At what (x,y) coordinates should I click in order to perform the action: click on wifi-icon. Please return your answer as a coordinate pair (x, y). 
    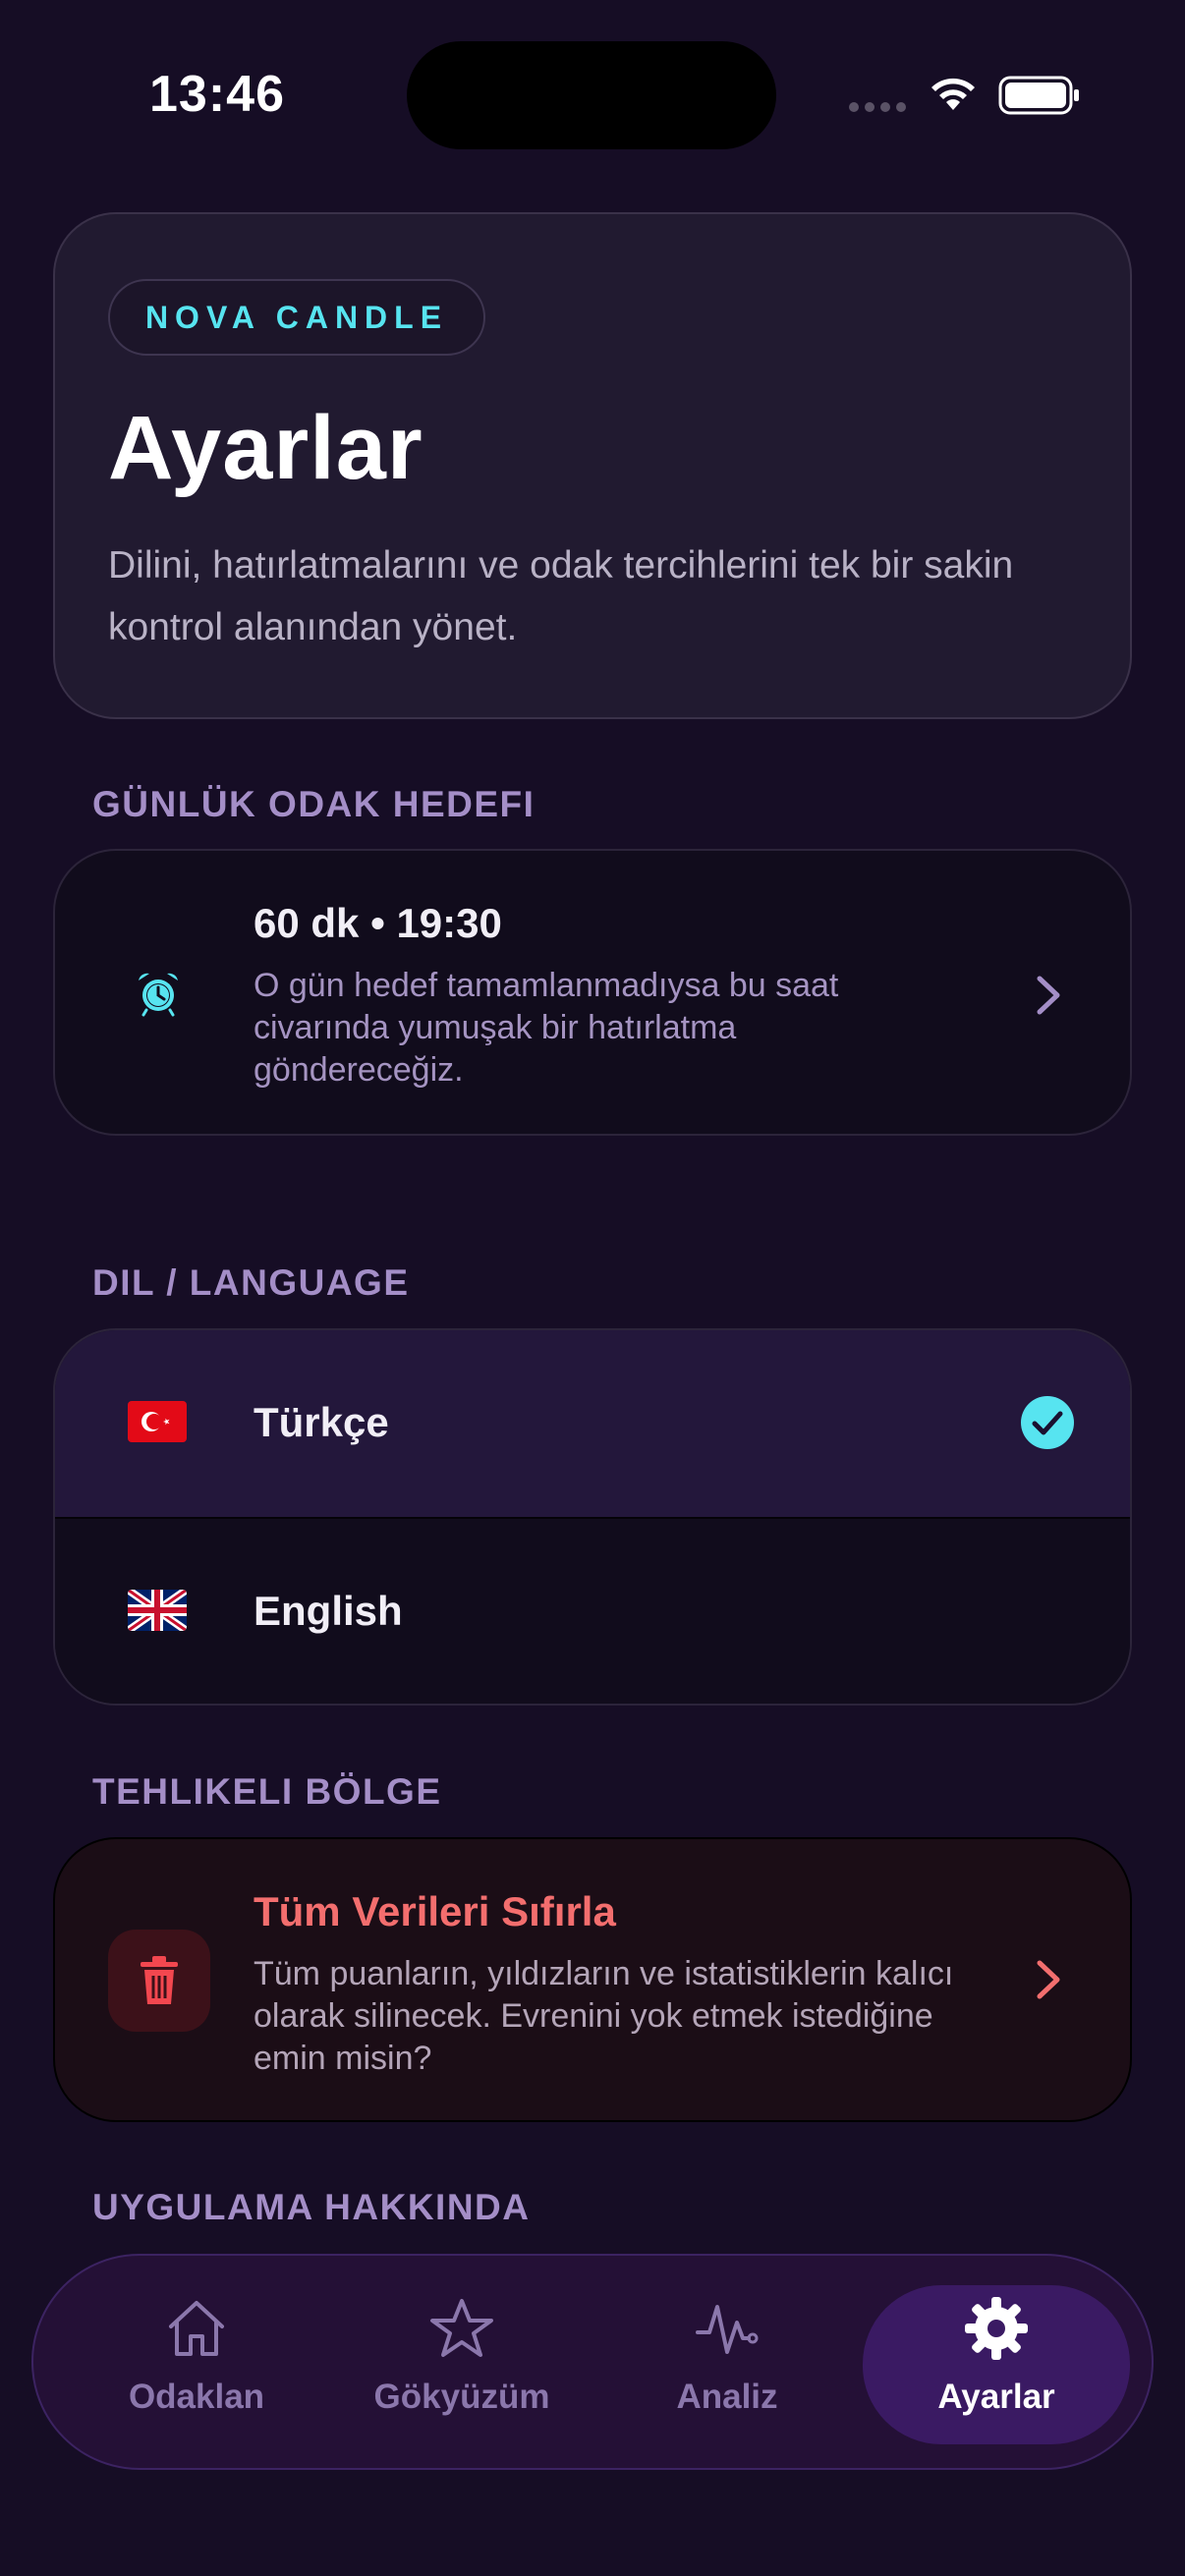
    Looking at the image, I should click on (953, 94).